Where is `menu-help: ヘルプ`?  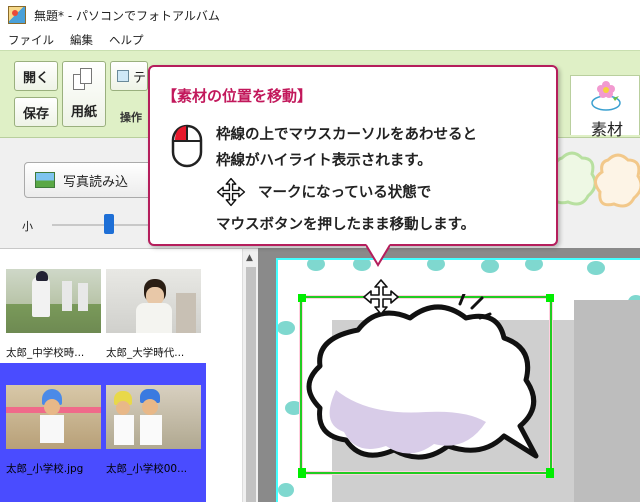 menu-help: ヘルプ is located at coordinates (126, 40).